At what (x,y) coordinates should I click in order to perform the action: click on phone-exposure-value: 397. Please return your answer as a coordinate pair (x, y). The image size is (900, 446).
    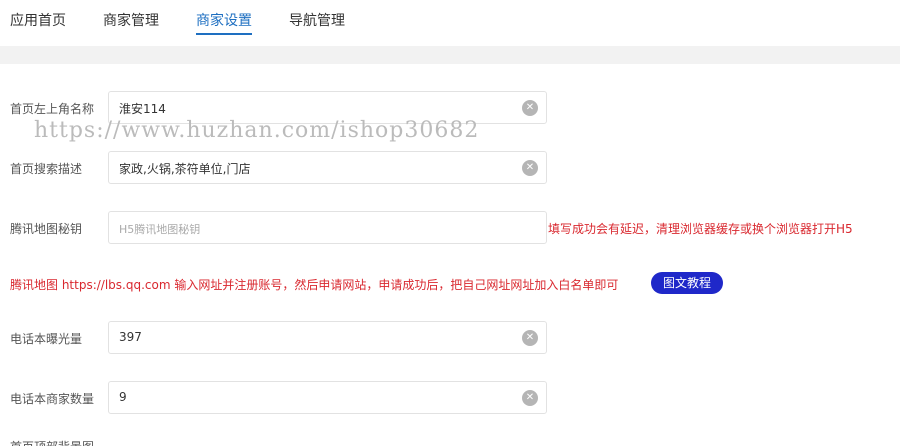
    Looking at the image, I should click on (130, 337).